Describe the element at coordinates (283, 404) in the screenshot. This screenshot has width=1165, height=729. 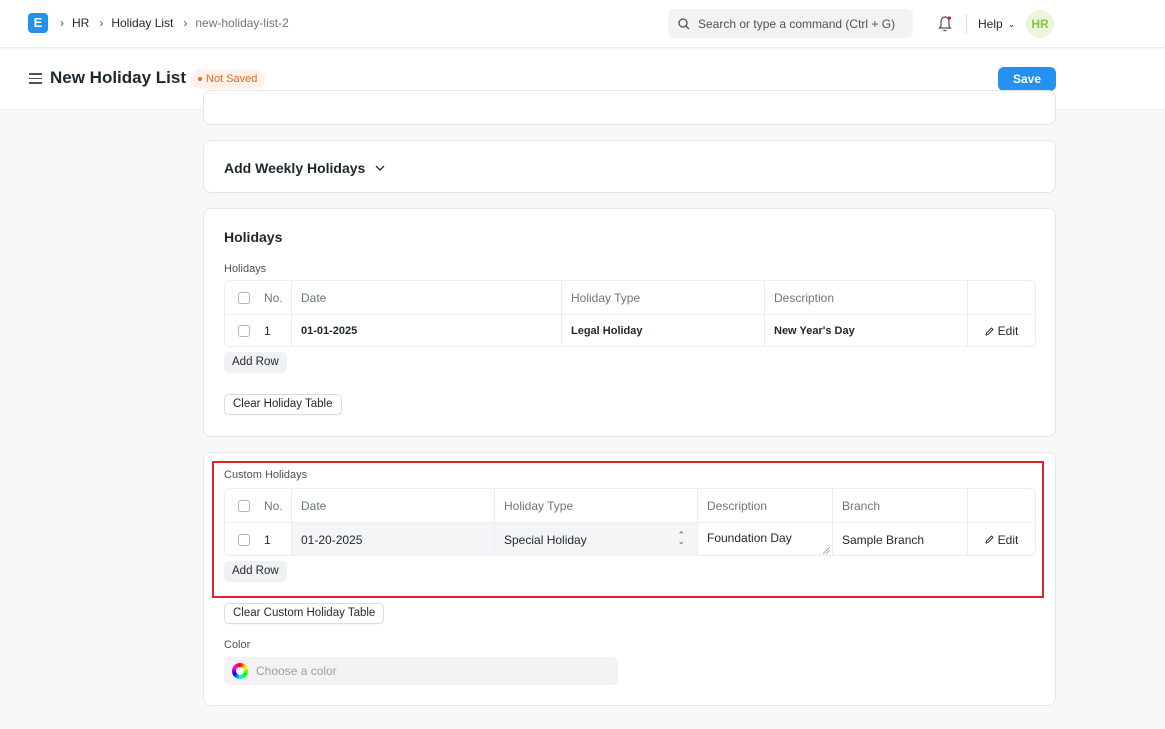
I see `clear-holiday-table-button: Clear Holiday Table` at that location.